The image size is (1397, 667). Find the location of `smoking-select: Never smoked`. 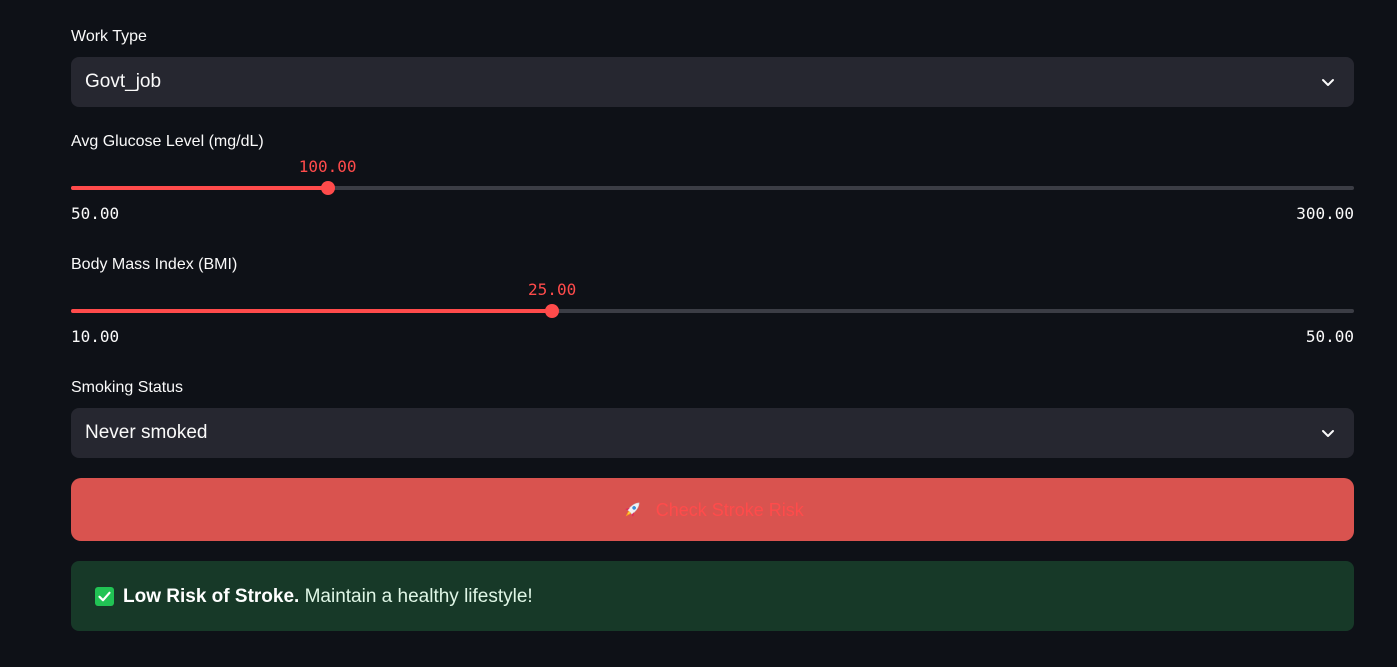

smoking-select: Never smoked is located at coordinates (712, 433).